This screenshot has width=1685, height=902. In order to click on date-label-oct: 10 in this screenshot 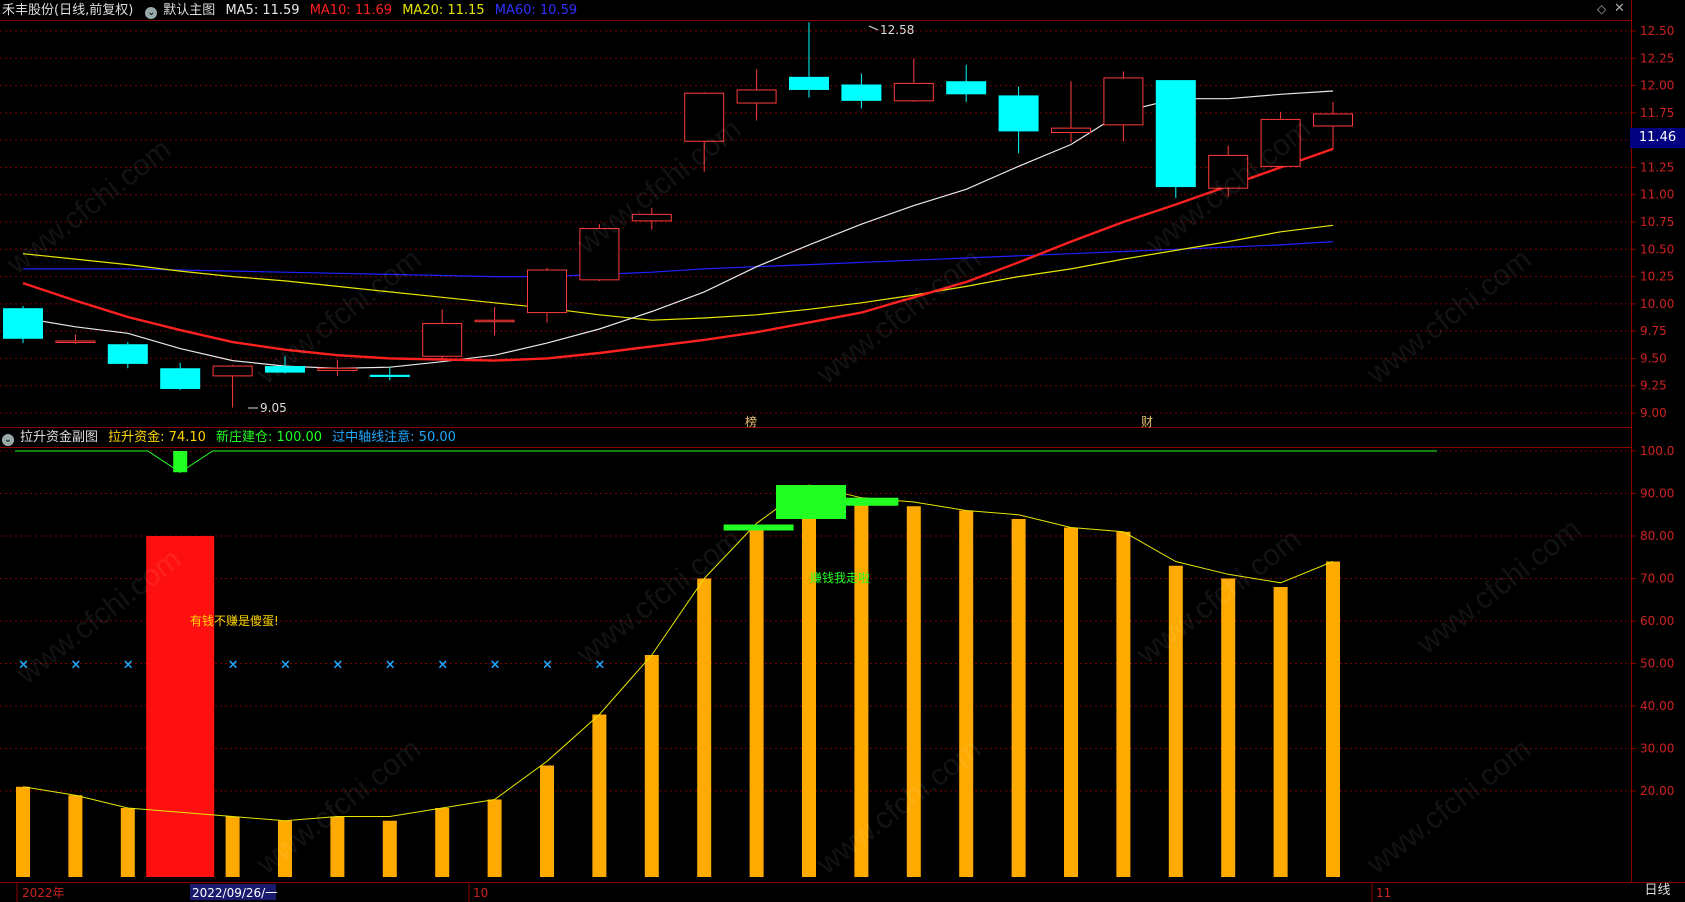, I will do `click(480, 893)`.